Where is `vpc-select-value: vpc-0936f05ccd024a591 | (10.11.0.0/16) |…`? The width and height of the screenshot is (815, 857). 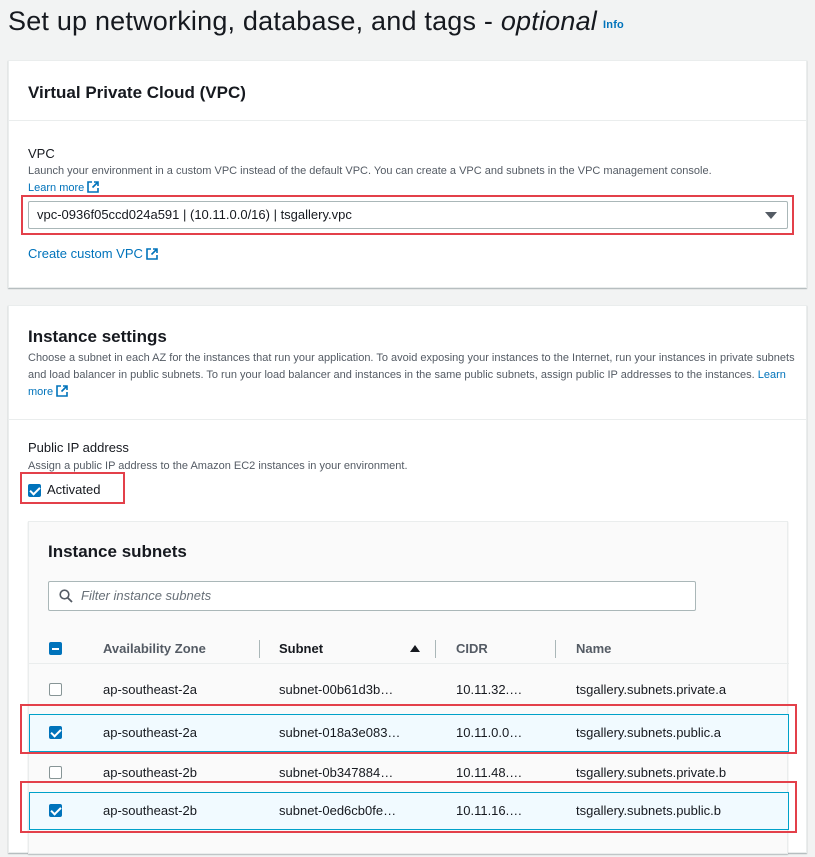
vpc-select-value: vpc-0936f05ccd024a591 | (10.11.0.0/16) |… is located at coordinates (194, 214).